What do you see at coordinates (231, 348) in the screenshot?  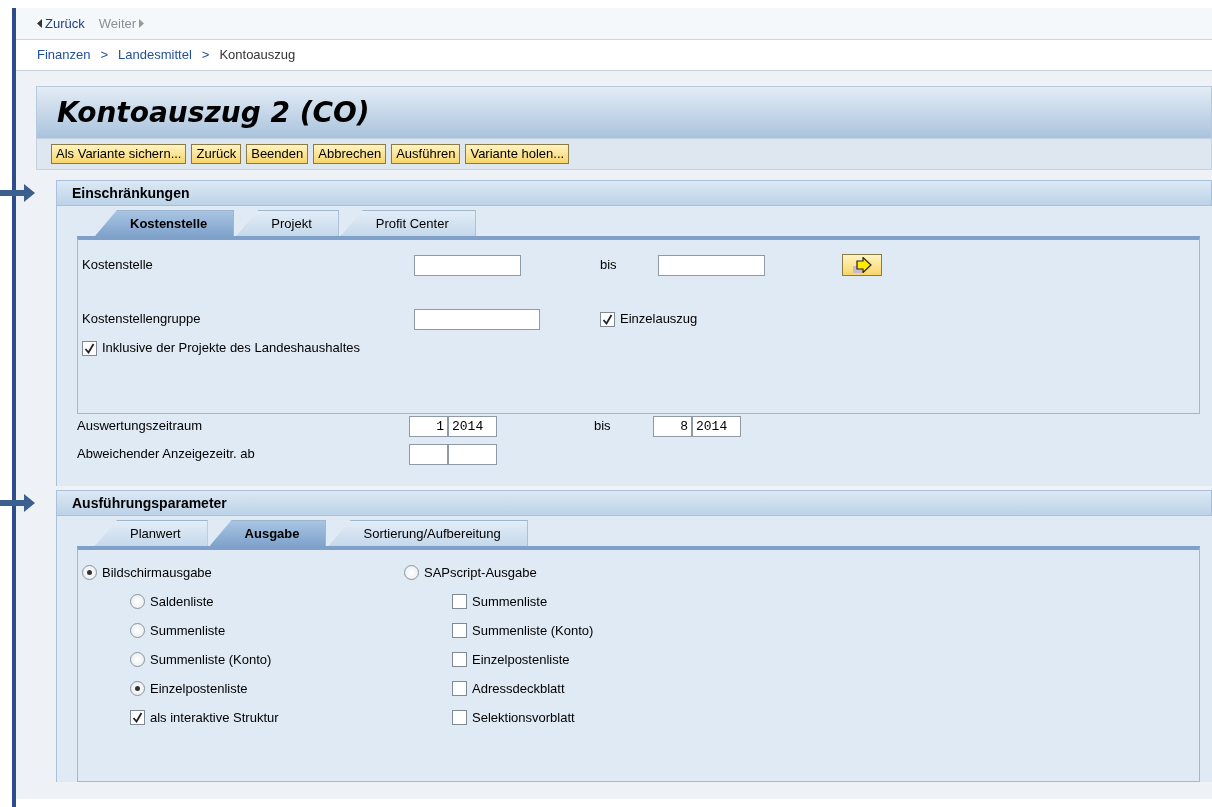 I see `option-label: Inklusive der Projekte des Landeshaushaltes` at bounding box center [231, 348].